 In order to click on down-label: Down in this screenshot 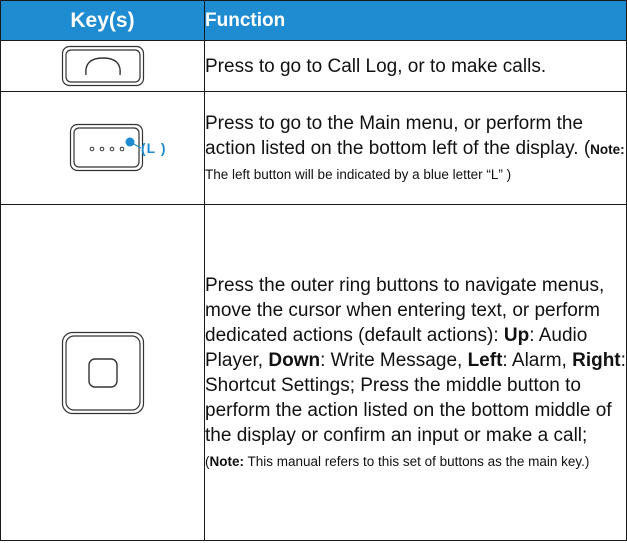, I will do `click(294, 360)`.